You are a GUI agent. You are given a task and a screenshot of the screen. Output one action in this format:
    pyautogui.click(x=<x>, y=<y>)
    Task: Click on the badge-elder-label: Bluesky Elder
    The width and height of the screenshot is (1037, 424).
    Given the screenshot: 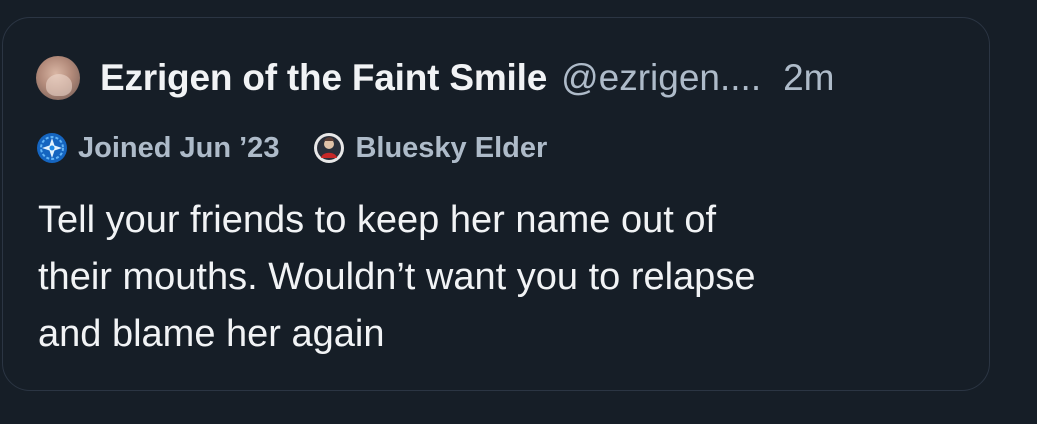 What is the action you would take?
    pyautogui.click(x=451, y=147)
    